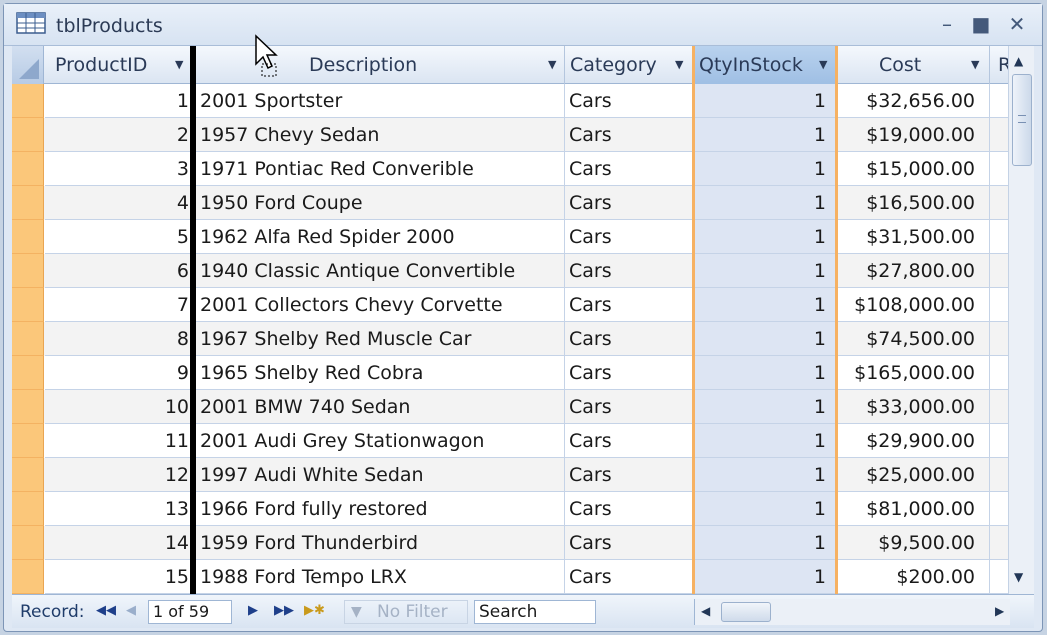 This screenshot has width=1047, height=635. I want to click on cell-description: 1965 Shelby Red Cobra, so click(380, 373).